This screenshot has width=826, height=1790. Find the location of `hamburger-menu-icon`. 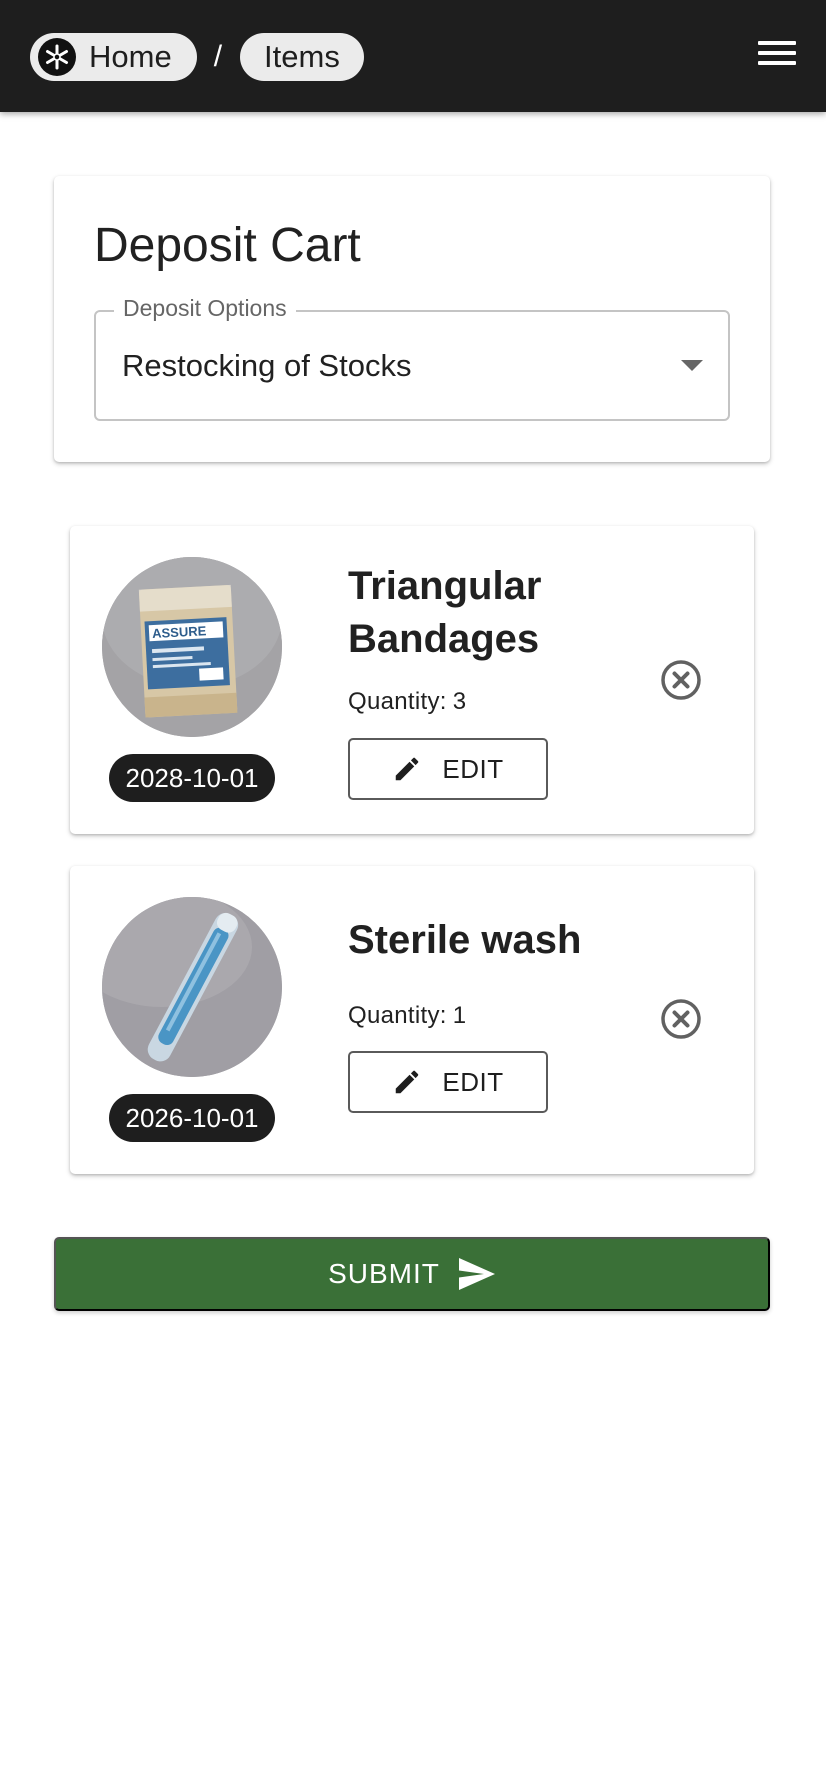

hamburger-menu-icon is located at coordinates (777, 56).